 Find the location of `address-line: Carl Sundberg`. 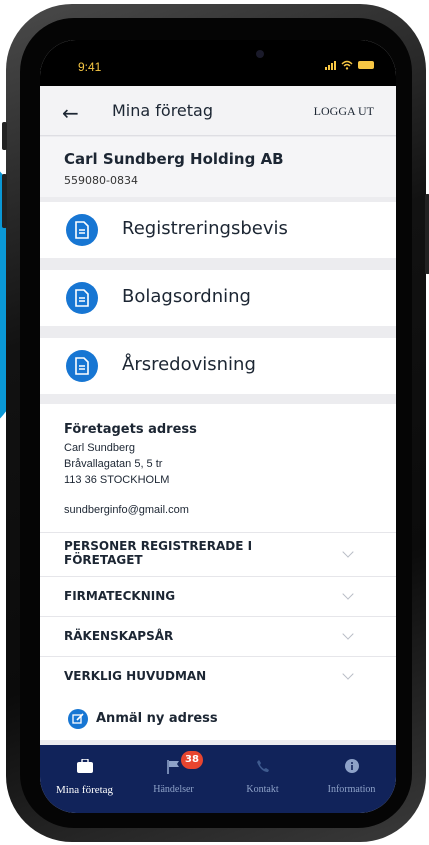

address-line: Carl Sundberg is located at coordinates (99, 448).